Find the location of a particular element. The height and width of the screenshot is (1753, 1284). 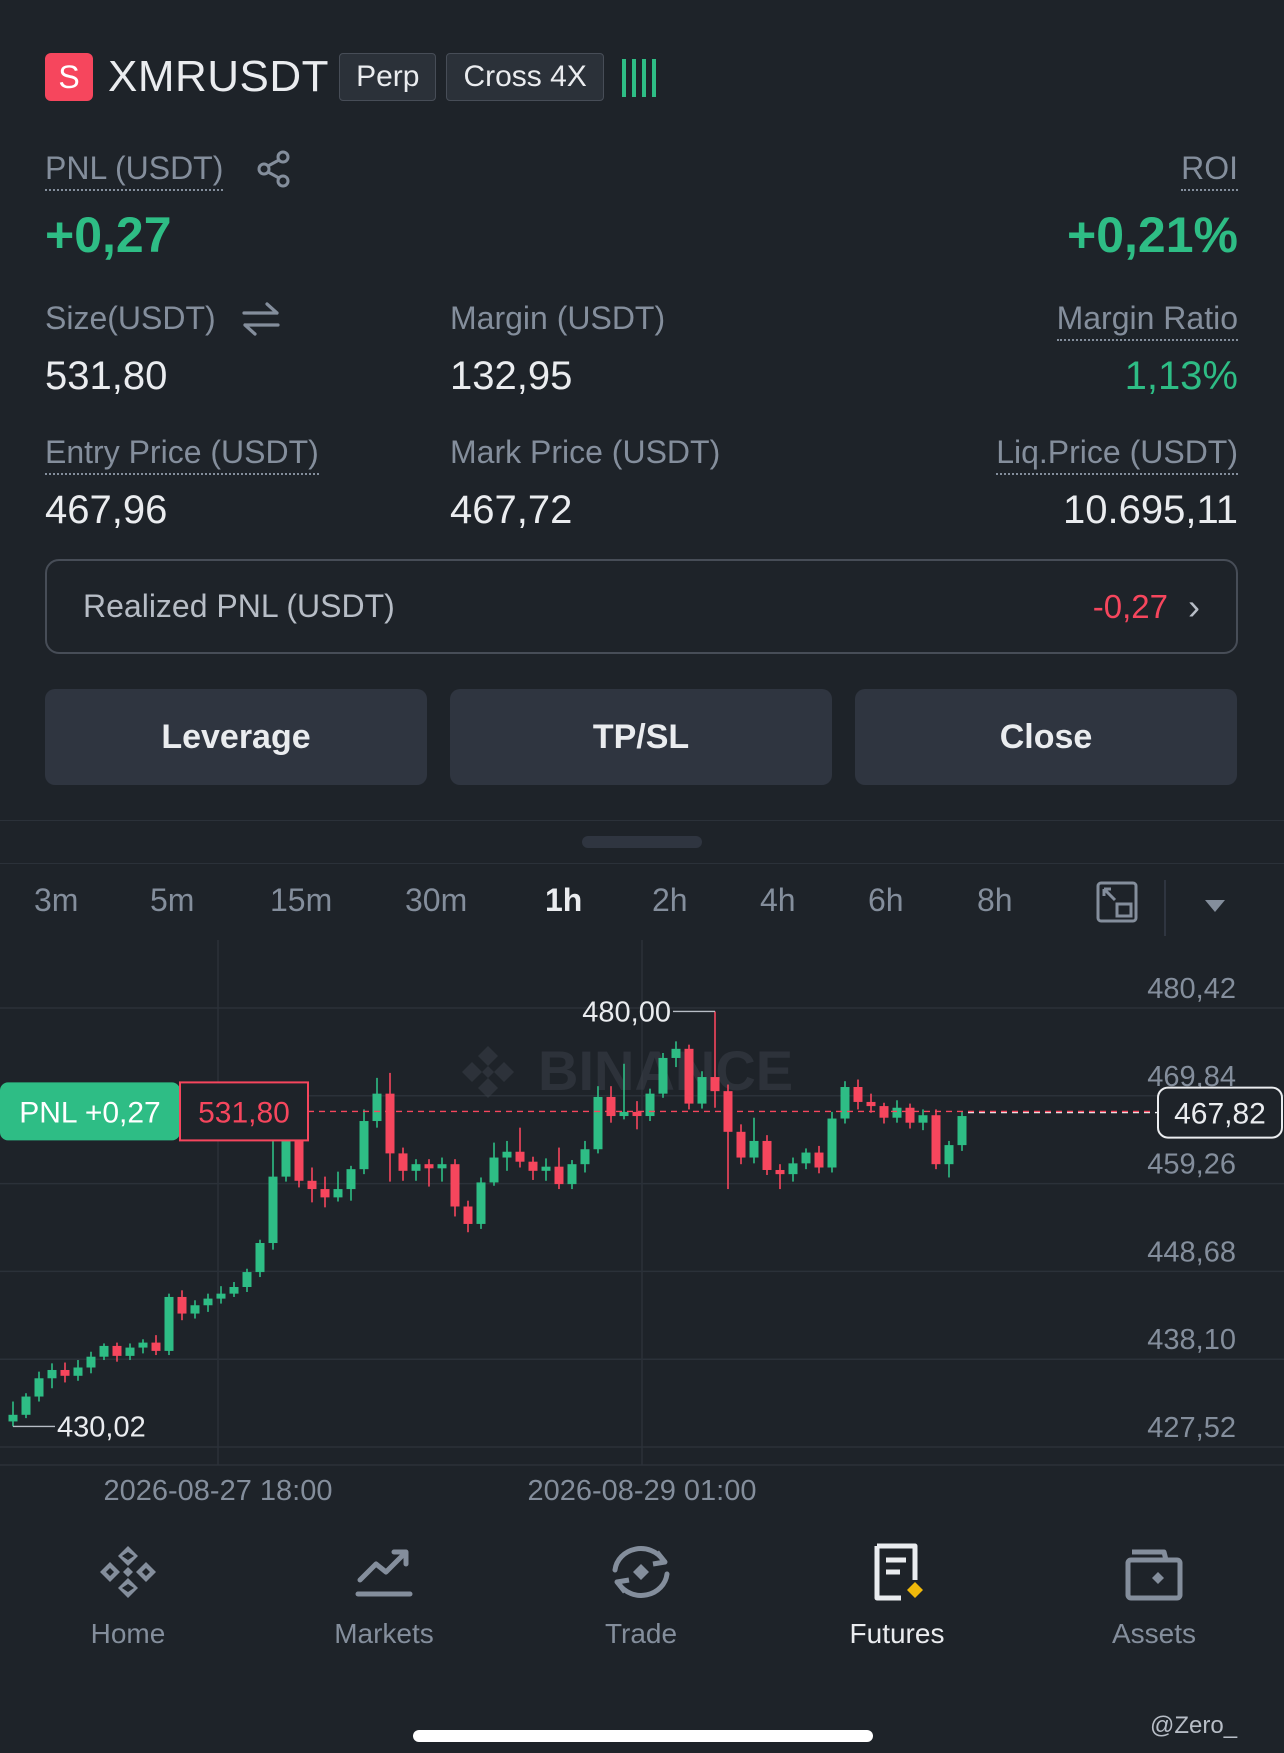

home-indicator is located at coordinates (643, 1736).